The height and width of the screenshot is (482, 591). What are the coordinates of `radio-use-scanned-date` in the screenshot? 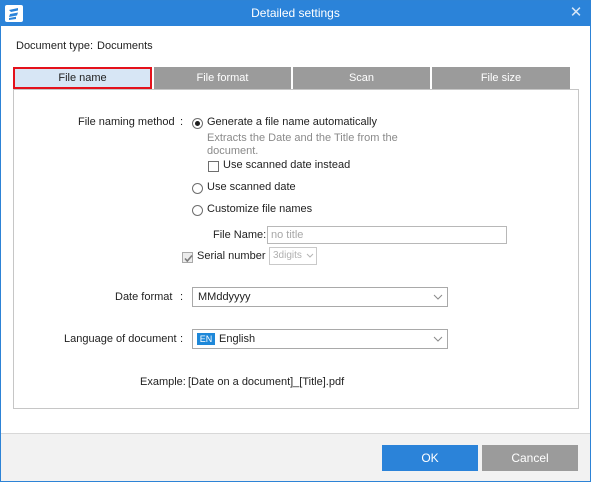 It's located at (197, 188).